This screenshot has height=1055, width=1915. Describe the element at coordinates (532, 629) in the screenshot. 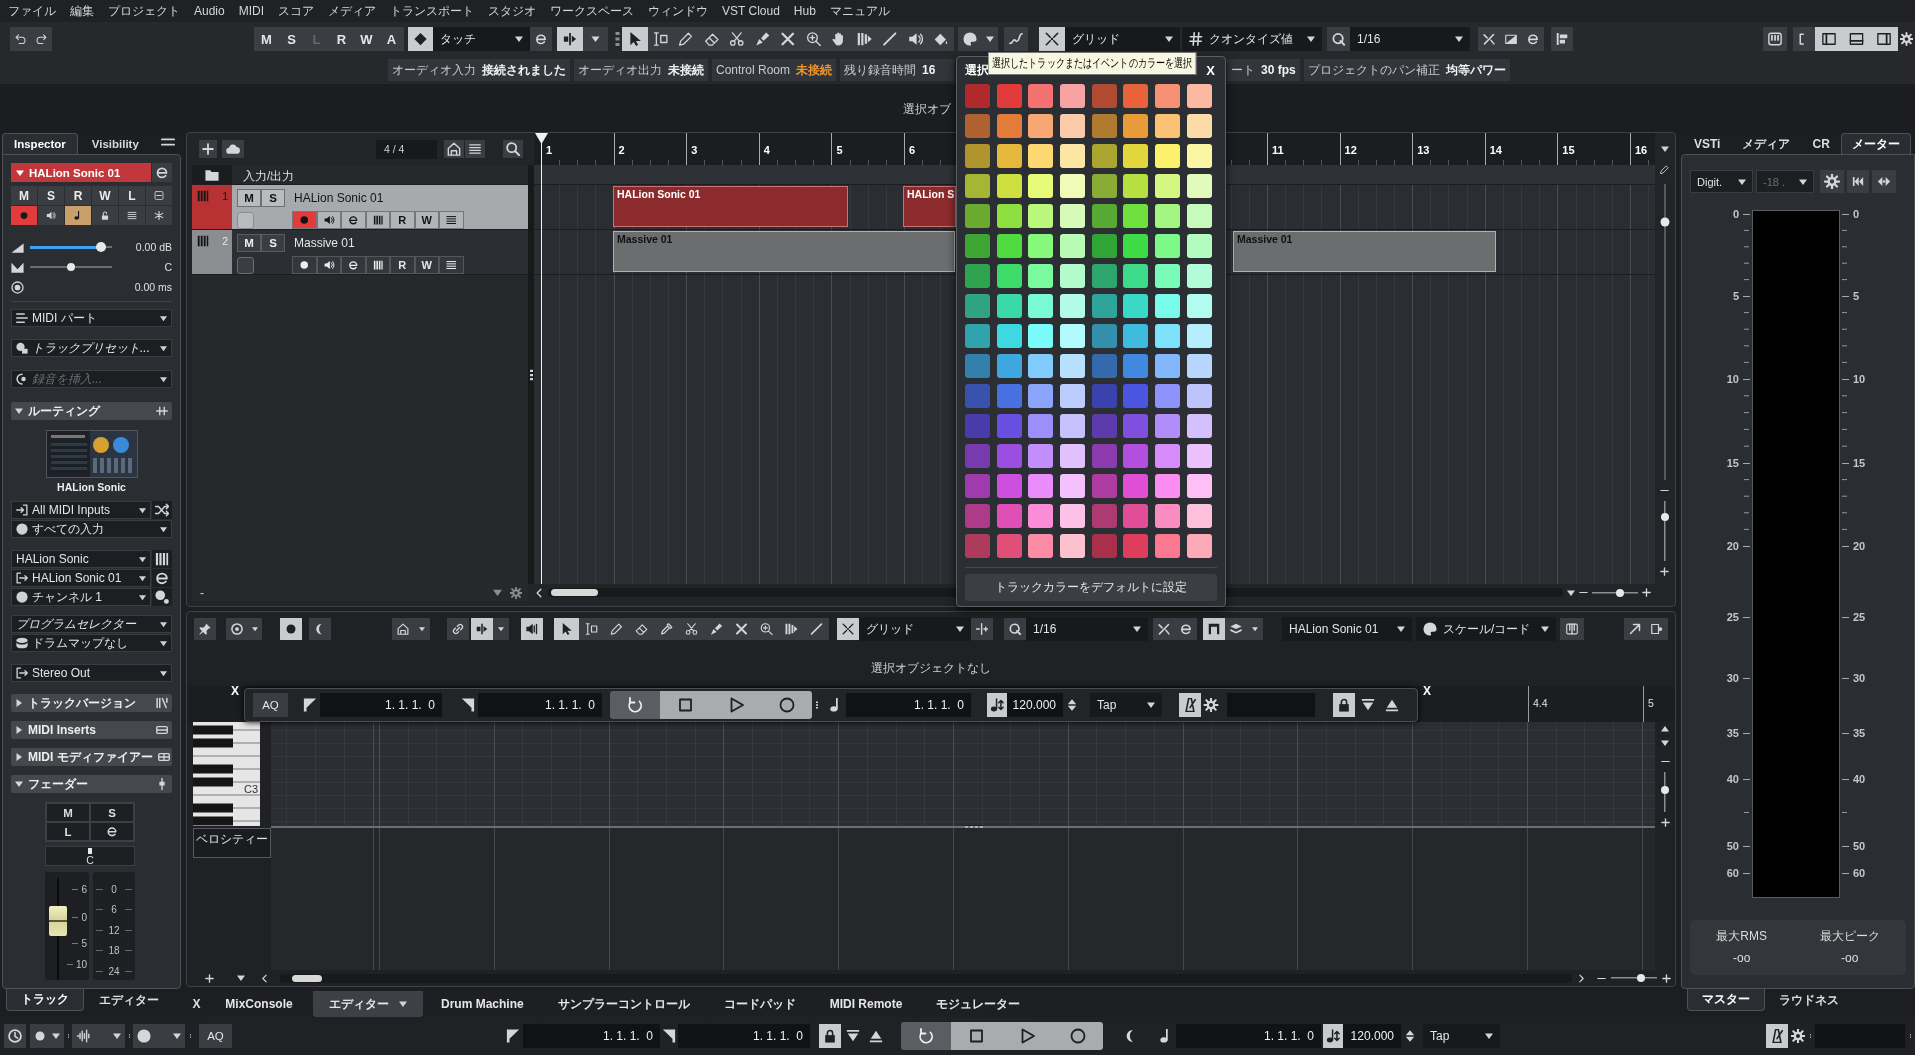

I see `speaker-bars-icon` at that location.